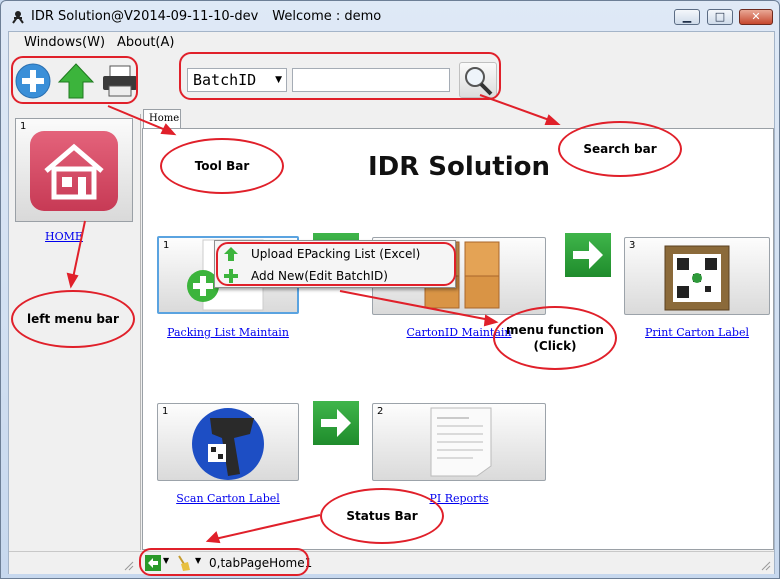 This screenshot has width=780, height=579. I want to click on tile-scan-label: 1, so click(228, 442).